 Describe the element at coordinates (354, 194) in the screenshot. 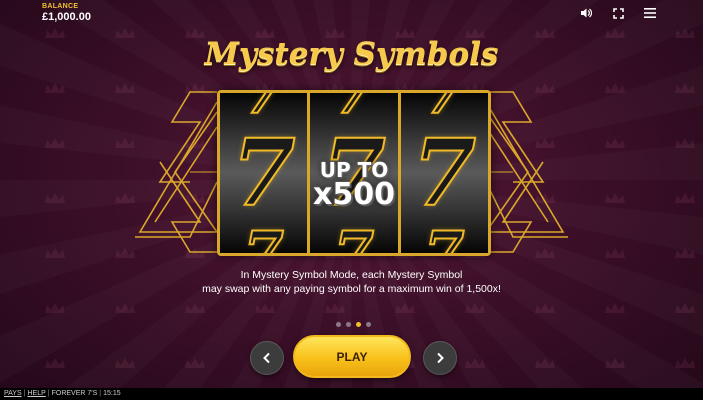

I see `multiplier-line2: x500` at that location.